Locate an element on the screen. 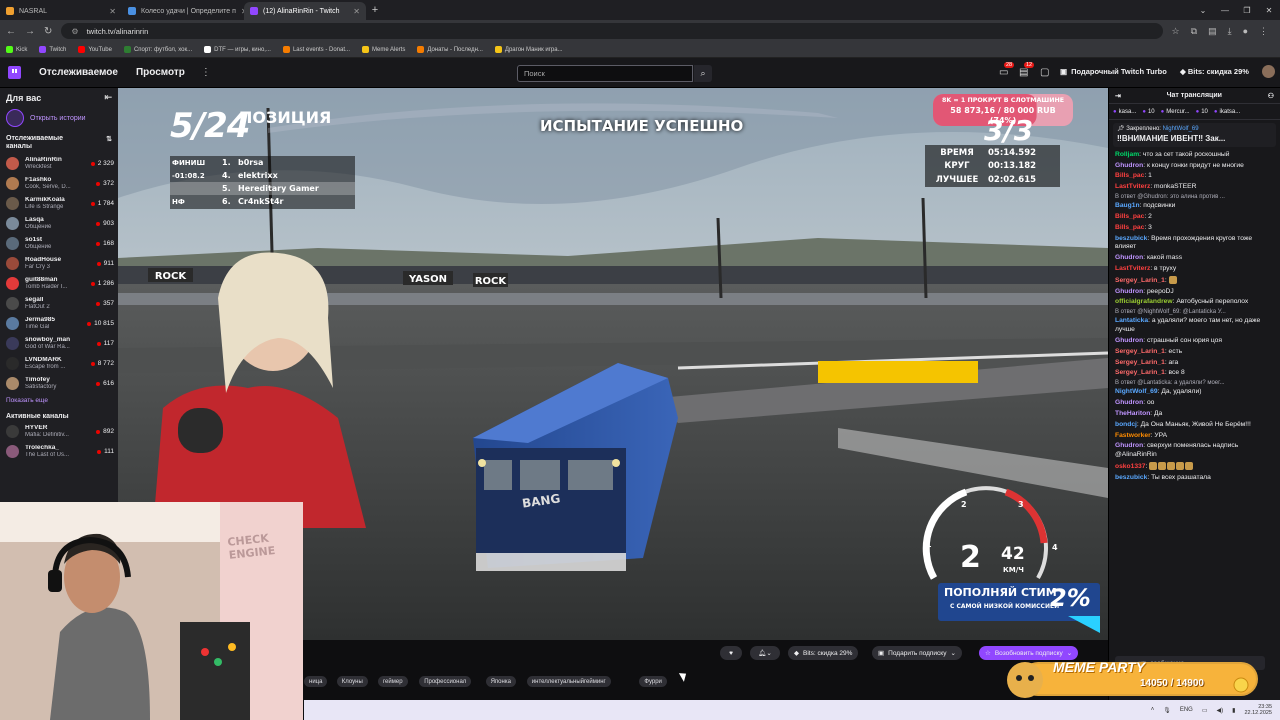  new-tab-button: + is located at coordinates (375, 10).